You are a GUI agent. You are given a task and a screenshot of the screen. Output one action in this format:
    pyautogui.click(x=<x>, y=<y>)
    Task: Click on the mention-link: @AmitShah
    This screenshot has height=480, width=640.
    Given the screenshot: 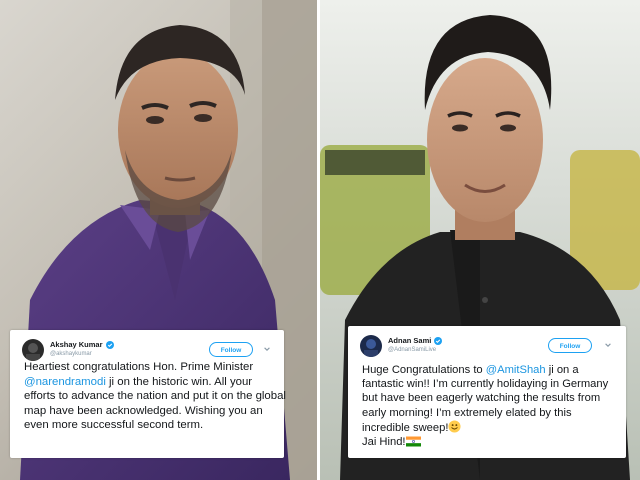 What is the action you would take?
    pyautogui.click(x=516, y=370)
    